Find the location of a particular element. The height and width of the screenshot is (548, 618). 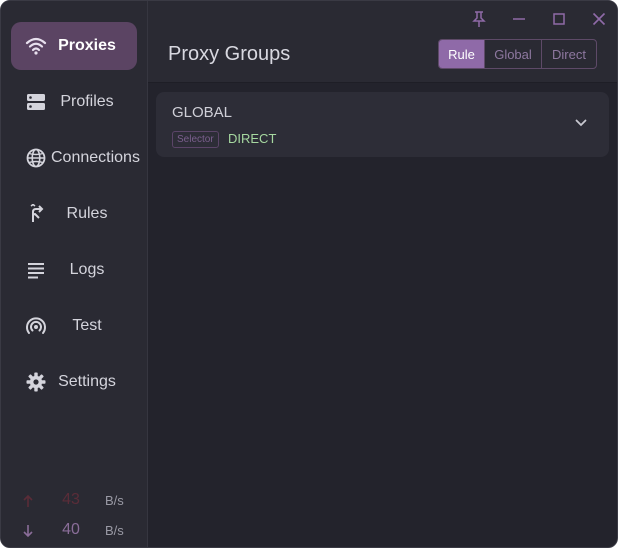

mode-rule-button: Rule is located at coordinates (462, 54).